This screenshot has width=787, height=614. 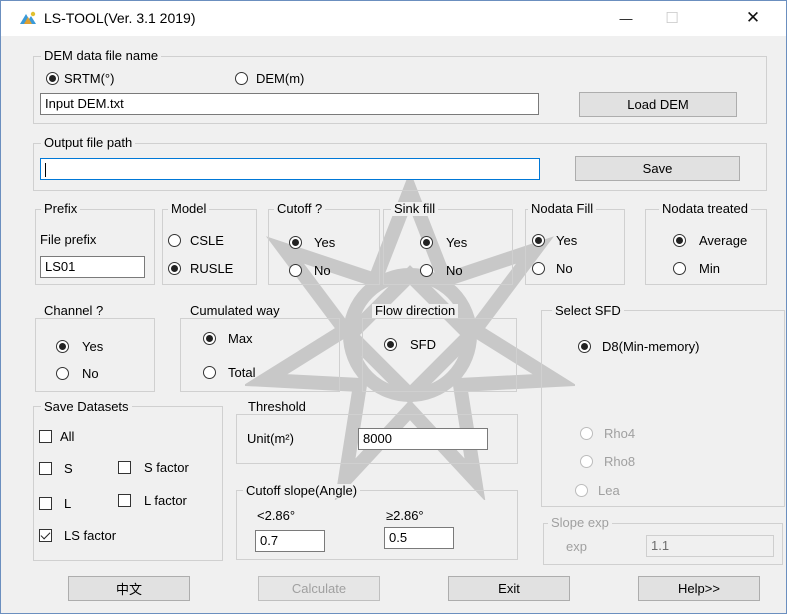 I want to click on select-sfd-group-label: Select SFD, so click(x=588, y=311).